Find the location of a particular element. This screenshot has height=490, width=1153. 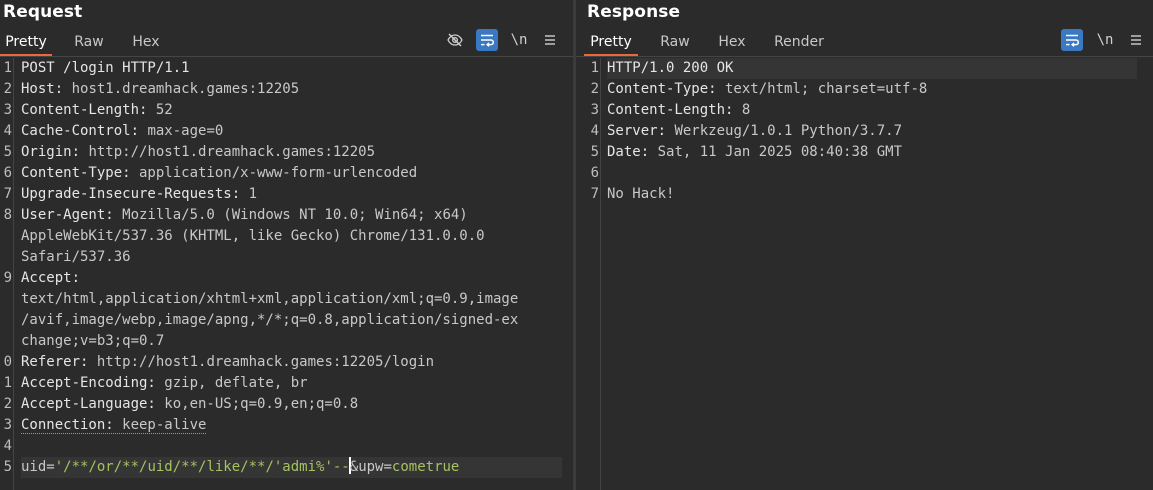

response-header: Content-Length: 8 is located at coordinates (679, 110).